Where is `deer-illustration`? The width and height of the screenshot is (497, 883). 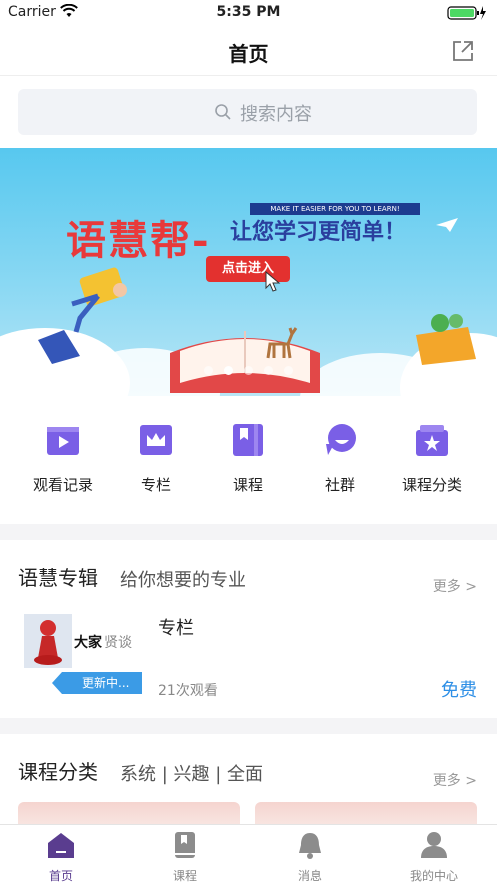 deer-illustration is located at coordinates (282, 343).